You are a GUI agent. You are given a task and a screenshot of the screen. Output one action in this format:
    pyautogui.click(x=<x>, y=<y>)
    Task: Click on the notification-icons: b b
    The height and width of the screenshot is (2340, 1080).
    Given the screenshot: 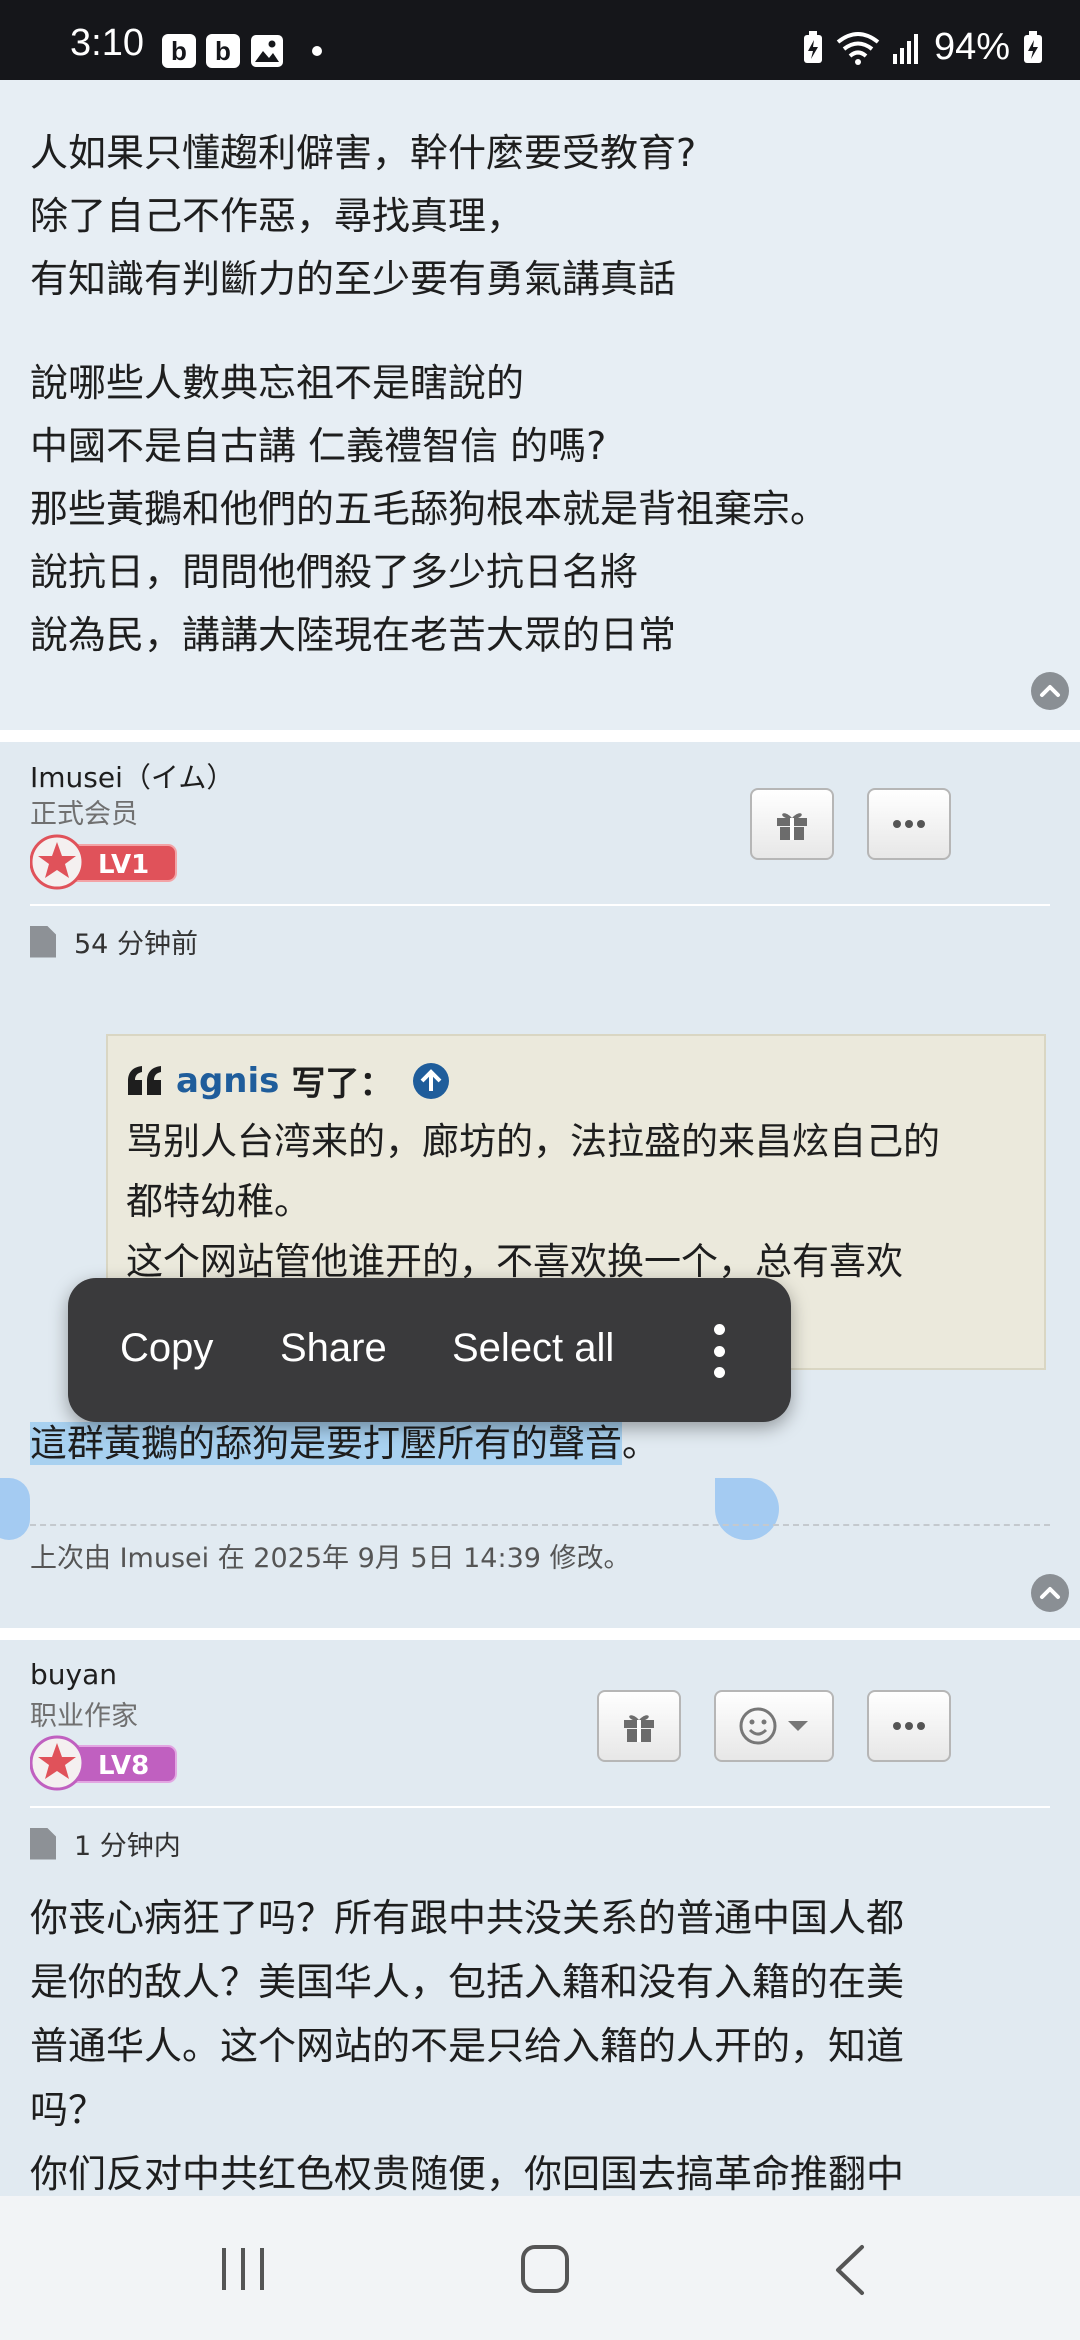 What is the action you would take?
    pyautogui.click(x=242, y=51)
    